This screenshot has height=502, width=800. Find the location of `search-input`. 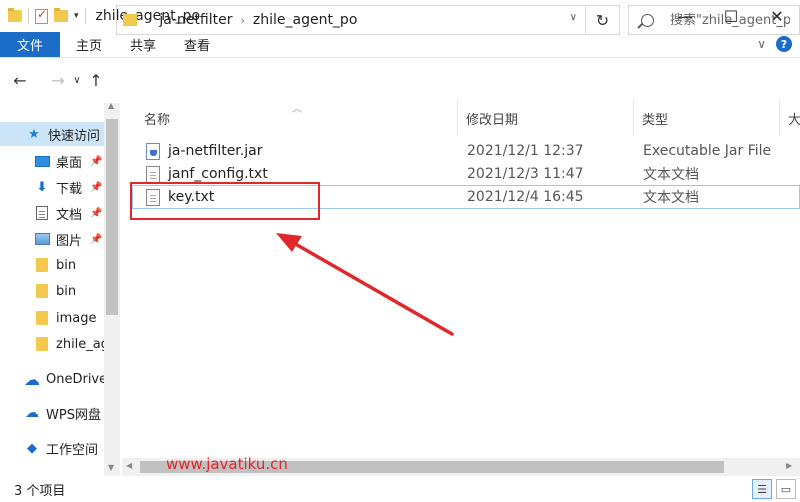

search-input is located at coordinates (730, 20).